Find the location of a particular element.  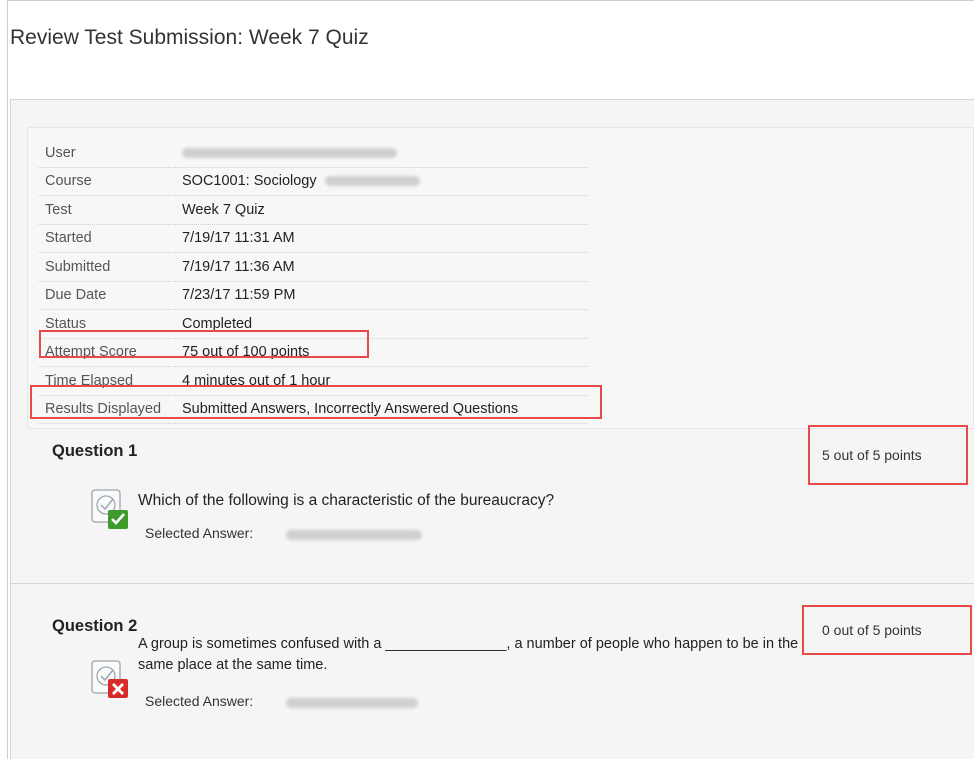

details-value is located at coordinates (381, 153).